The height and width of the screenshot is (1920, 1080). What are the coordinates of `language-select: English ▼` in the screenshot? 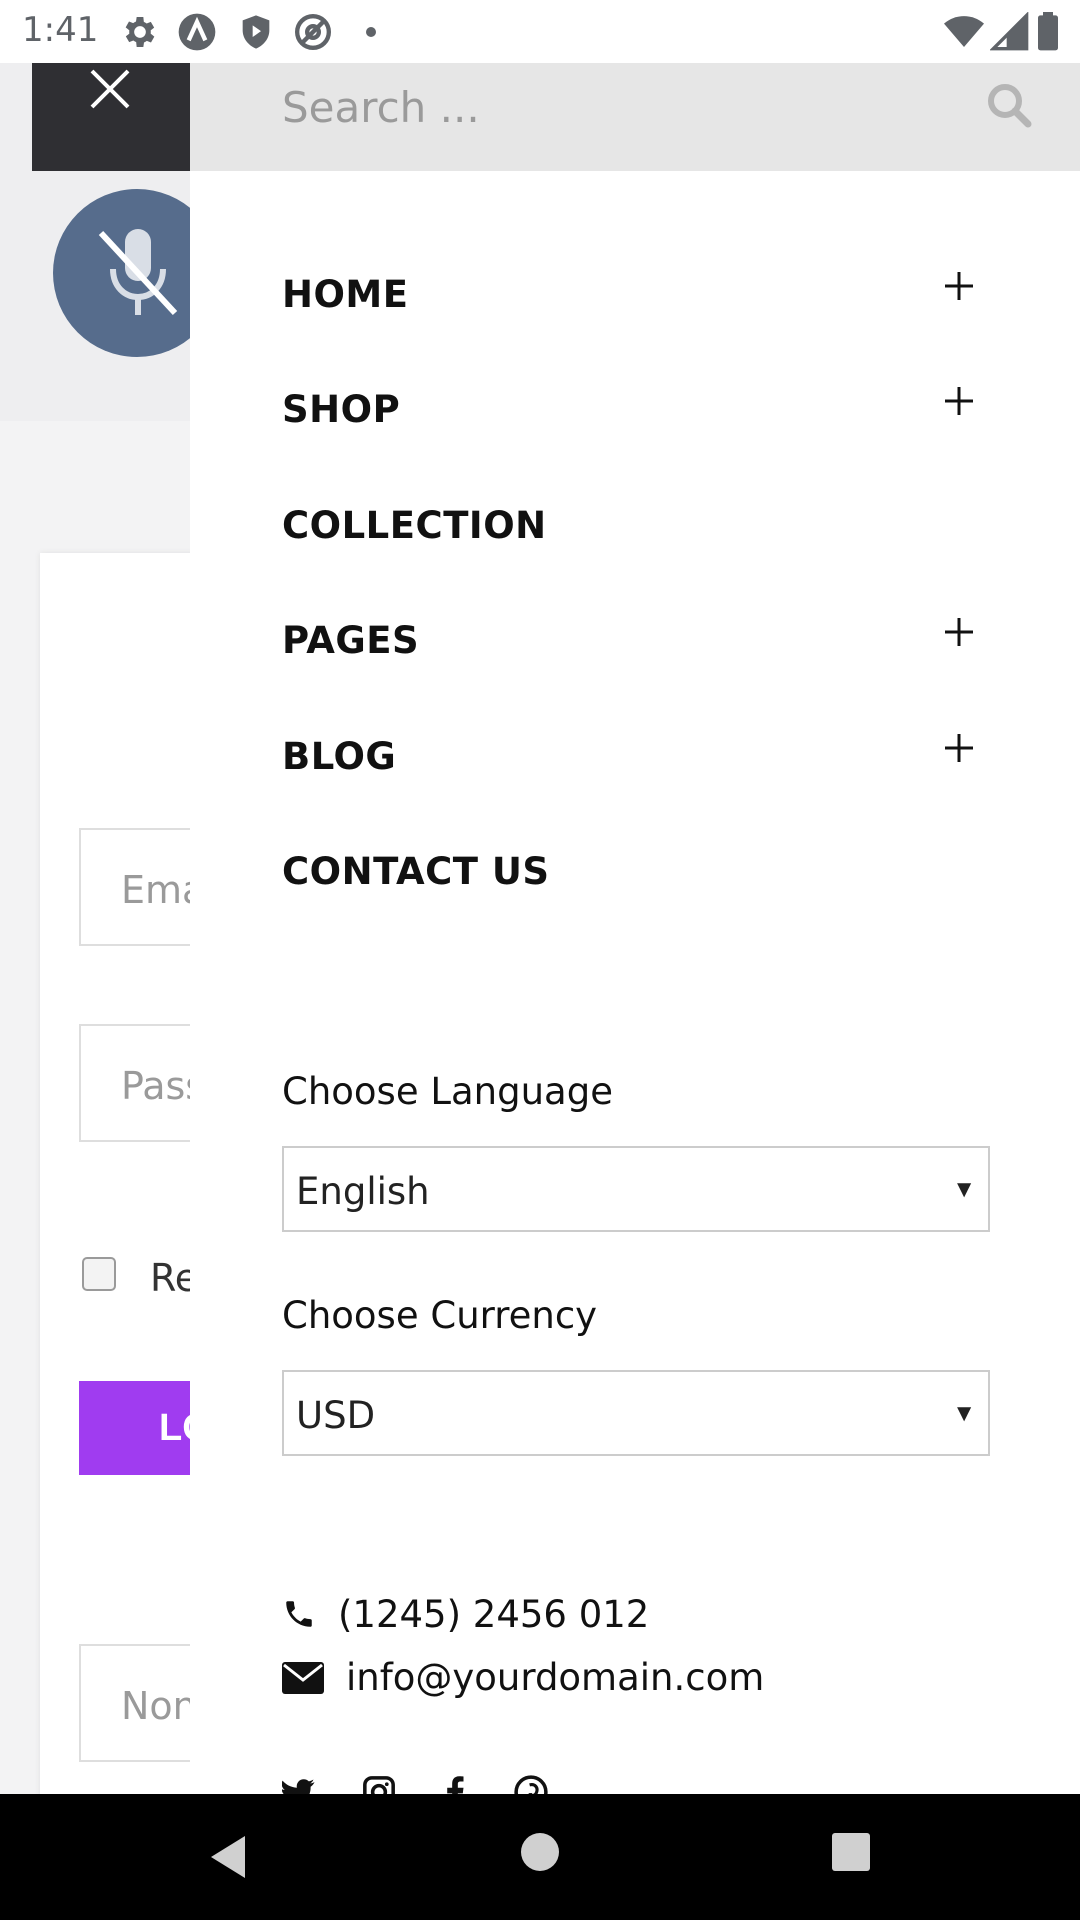 It's located at (636, 1189).